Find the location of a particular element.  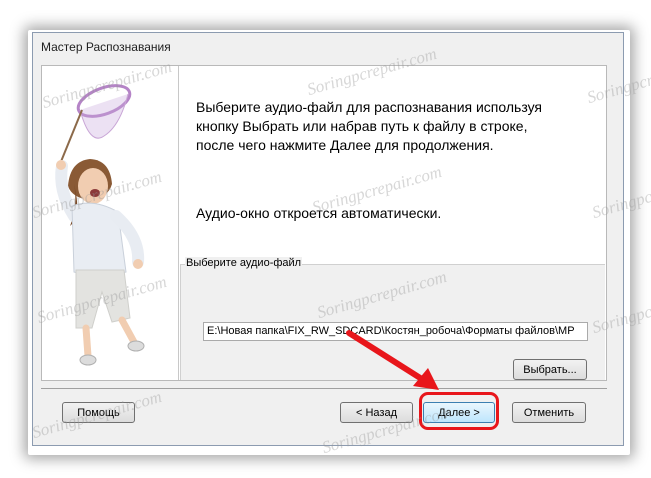

red-arrow-annotation is located at coordinates (392, 360).